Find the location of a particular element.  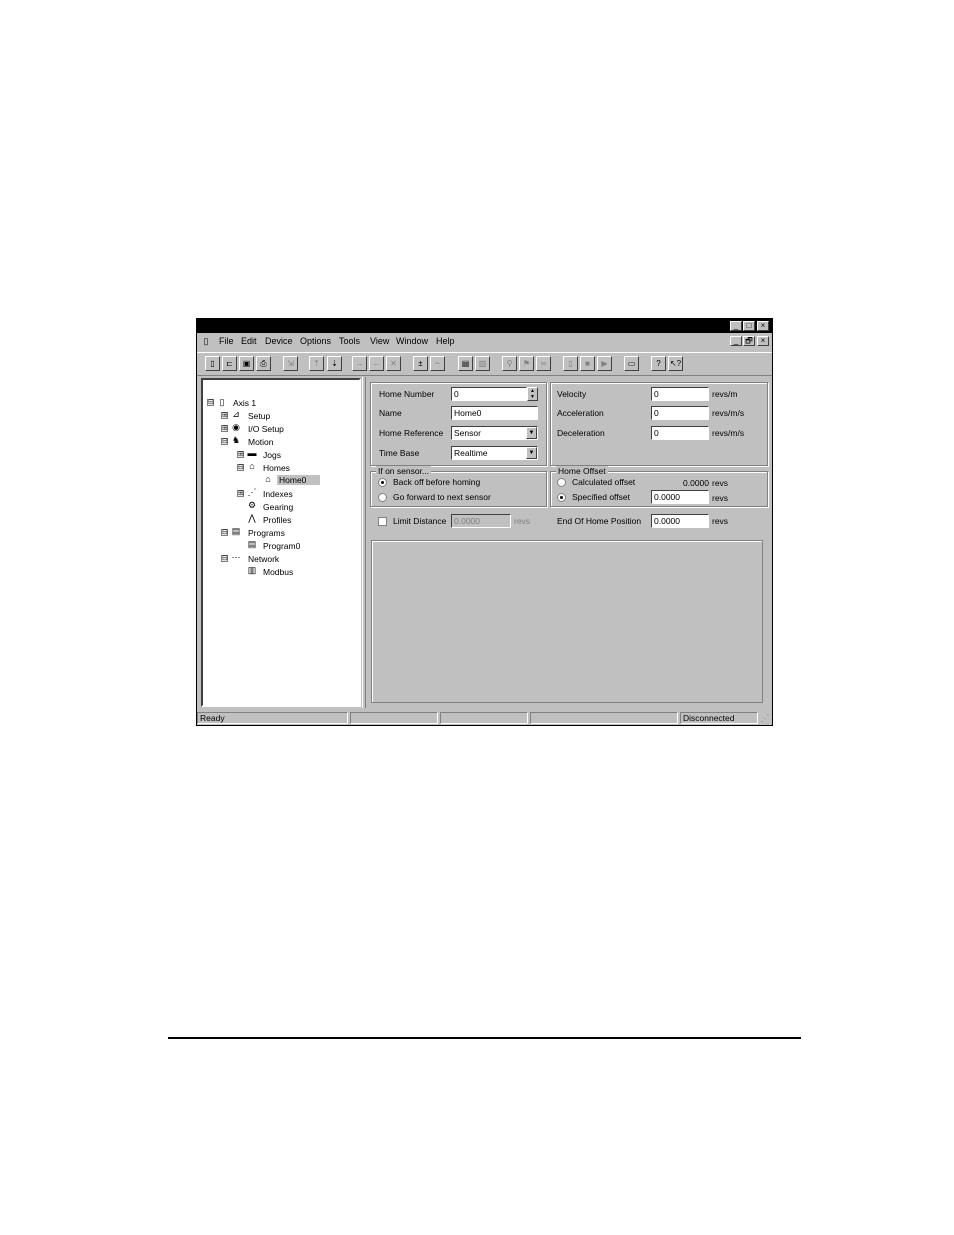

end-position-field: 0.0000 is located at coordinates (680, 521).